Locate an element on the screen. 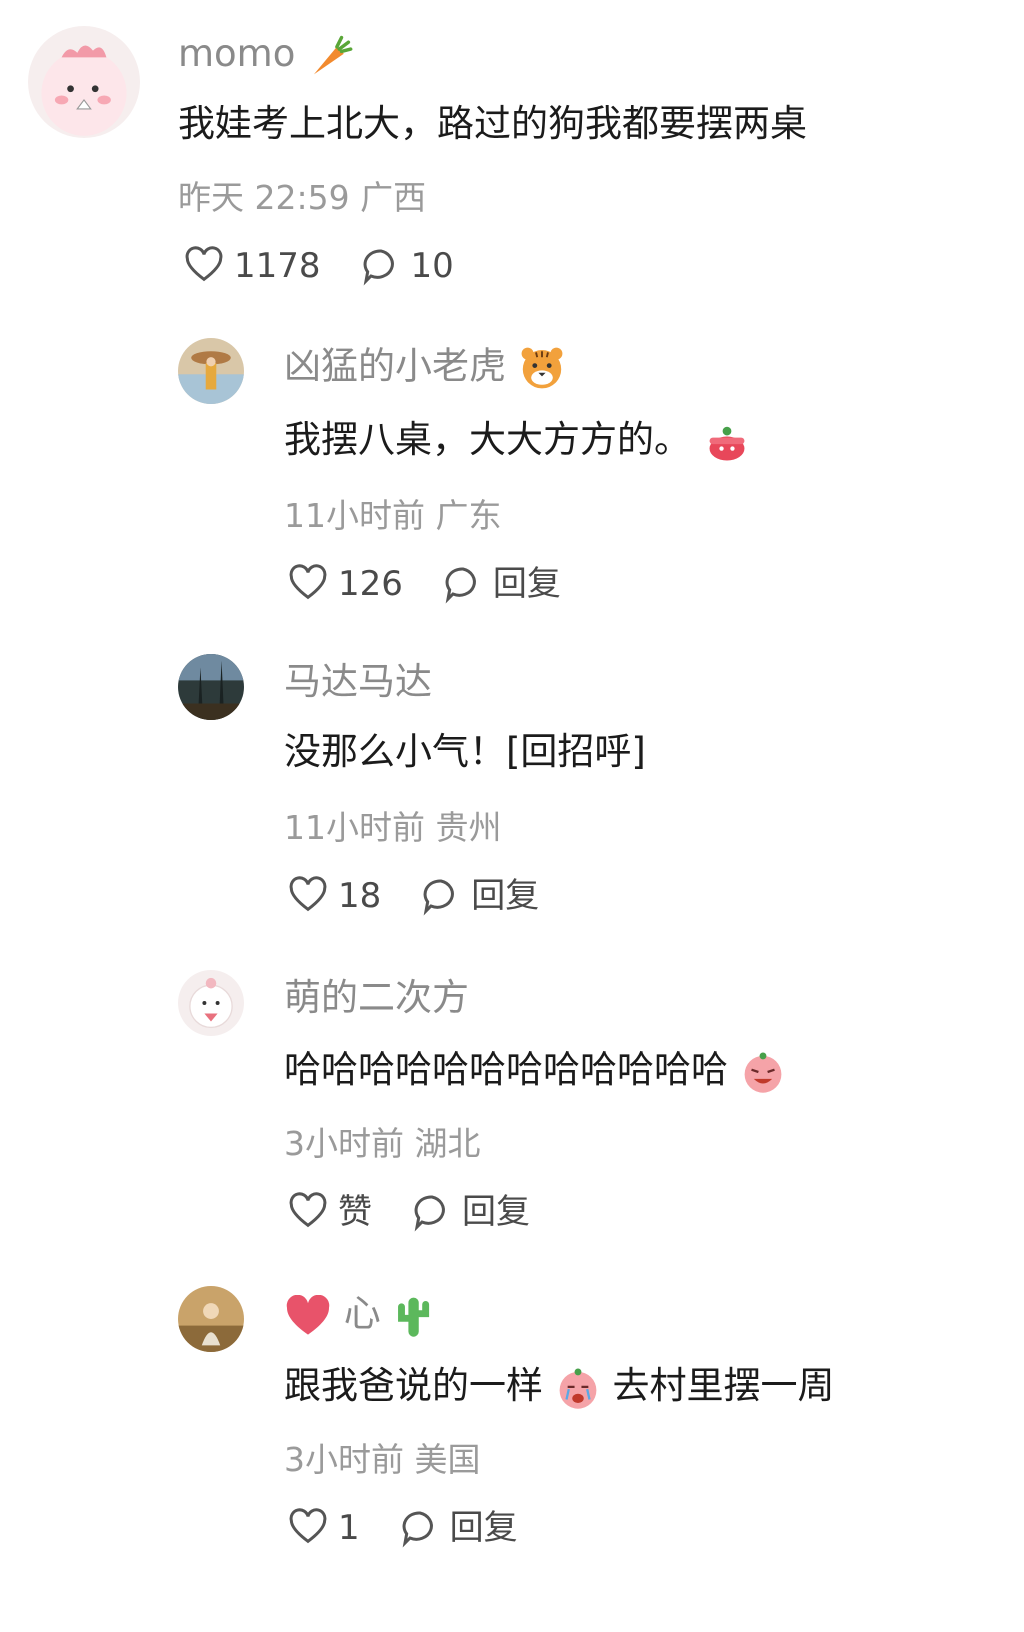 The width and height of the screenshot is (1024, 1632). comment-actions: 18 回复 is located at coordinates (433, 896).